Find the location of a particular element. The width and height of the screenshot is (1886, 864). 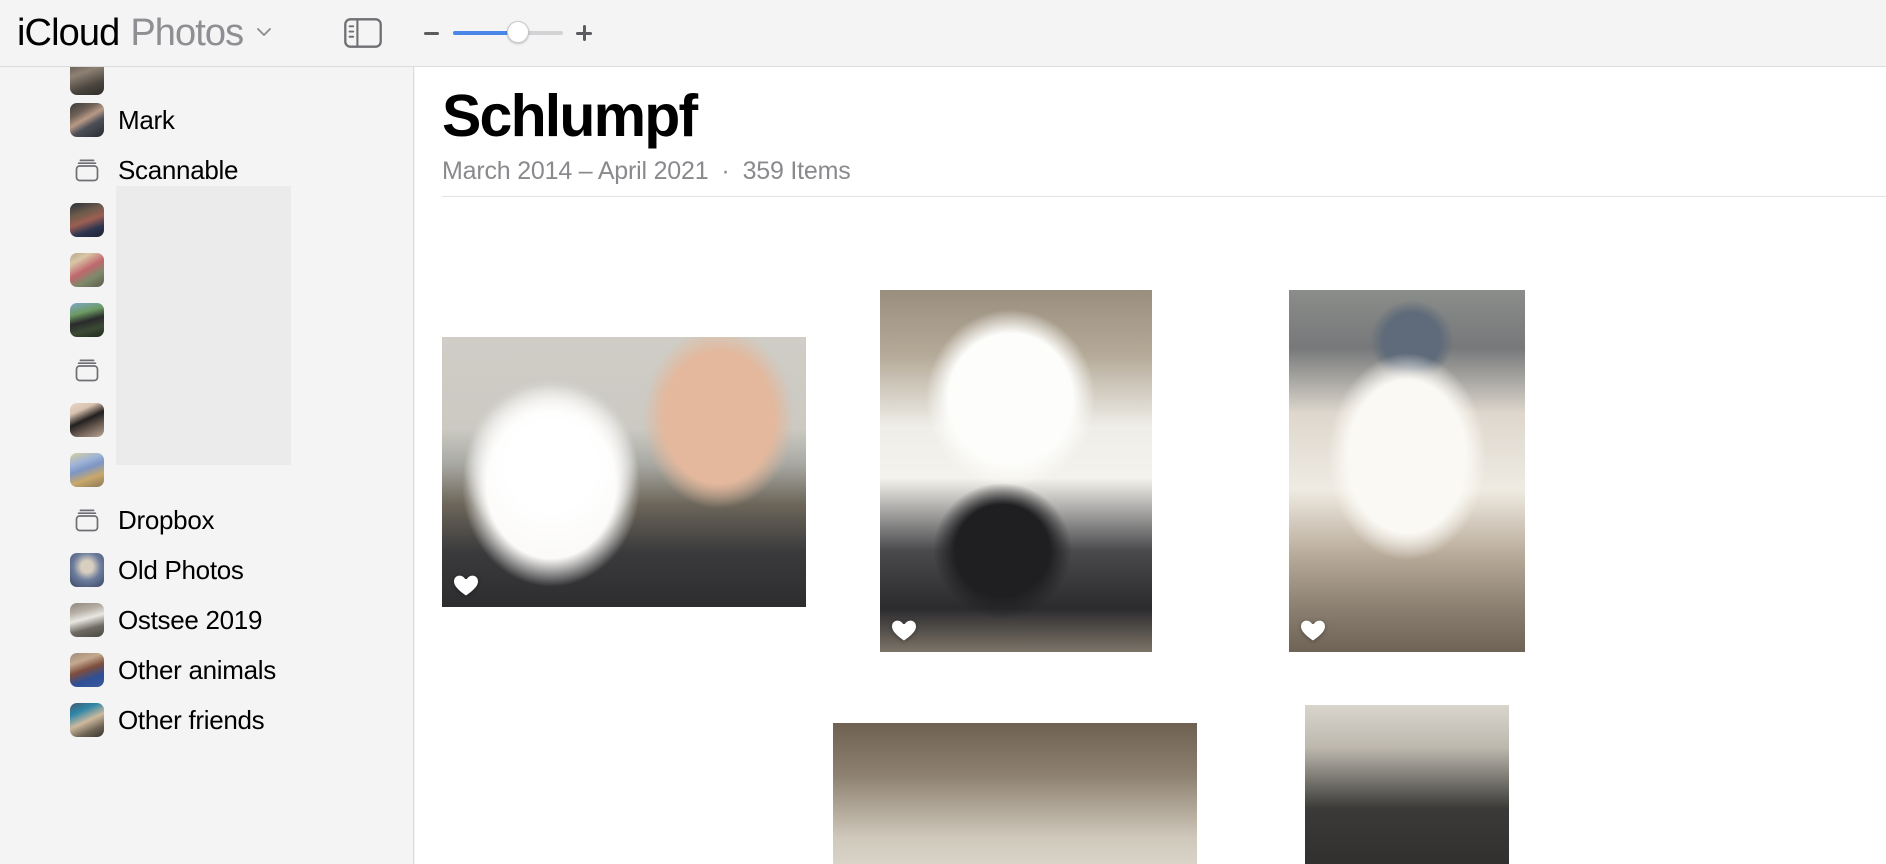

photo-selfie-with-dog is located at coordinates (624, 472).